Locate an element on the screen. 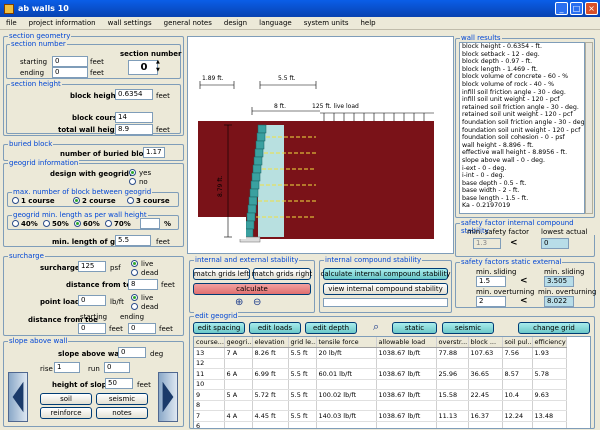 This screenshot has width=600, height=430. block-height-input: 0.6354 is located at coordinates (134, 94).